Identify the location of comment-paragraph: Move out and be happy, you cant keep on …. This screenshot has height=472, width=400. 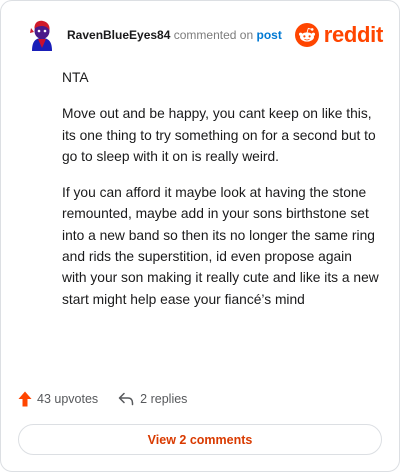
(219, 135).